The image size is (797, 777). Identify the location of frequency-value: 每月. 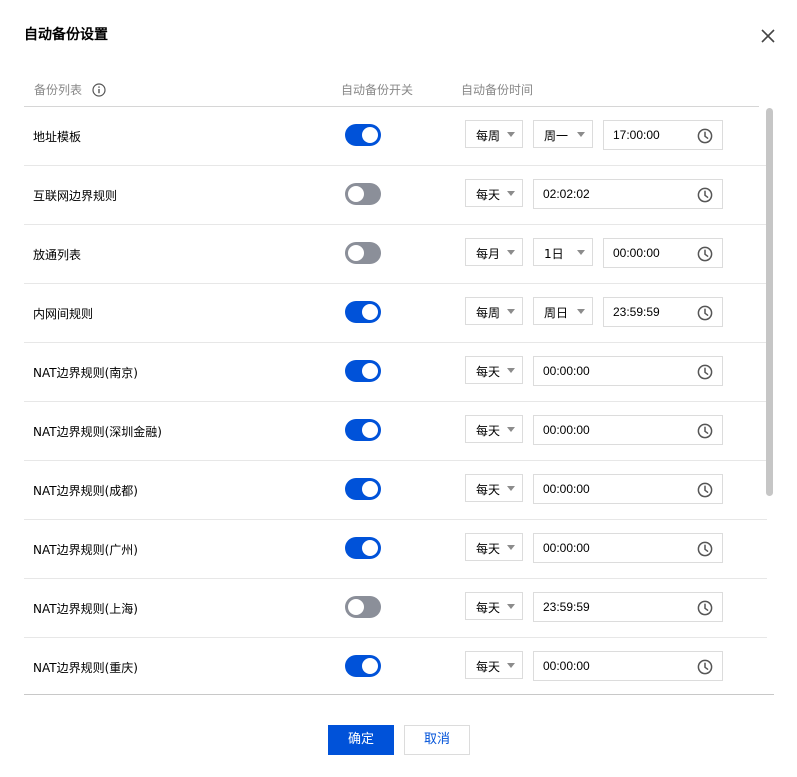
(488, 254).